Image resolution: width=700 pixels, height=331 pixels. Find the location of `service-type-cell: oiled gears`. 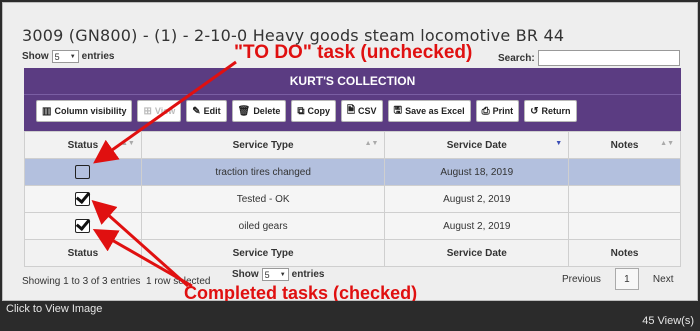

service-type-cell: oiled gears is located at coordinates (263, 226).